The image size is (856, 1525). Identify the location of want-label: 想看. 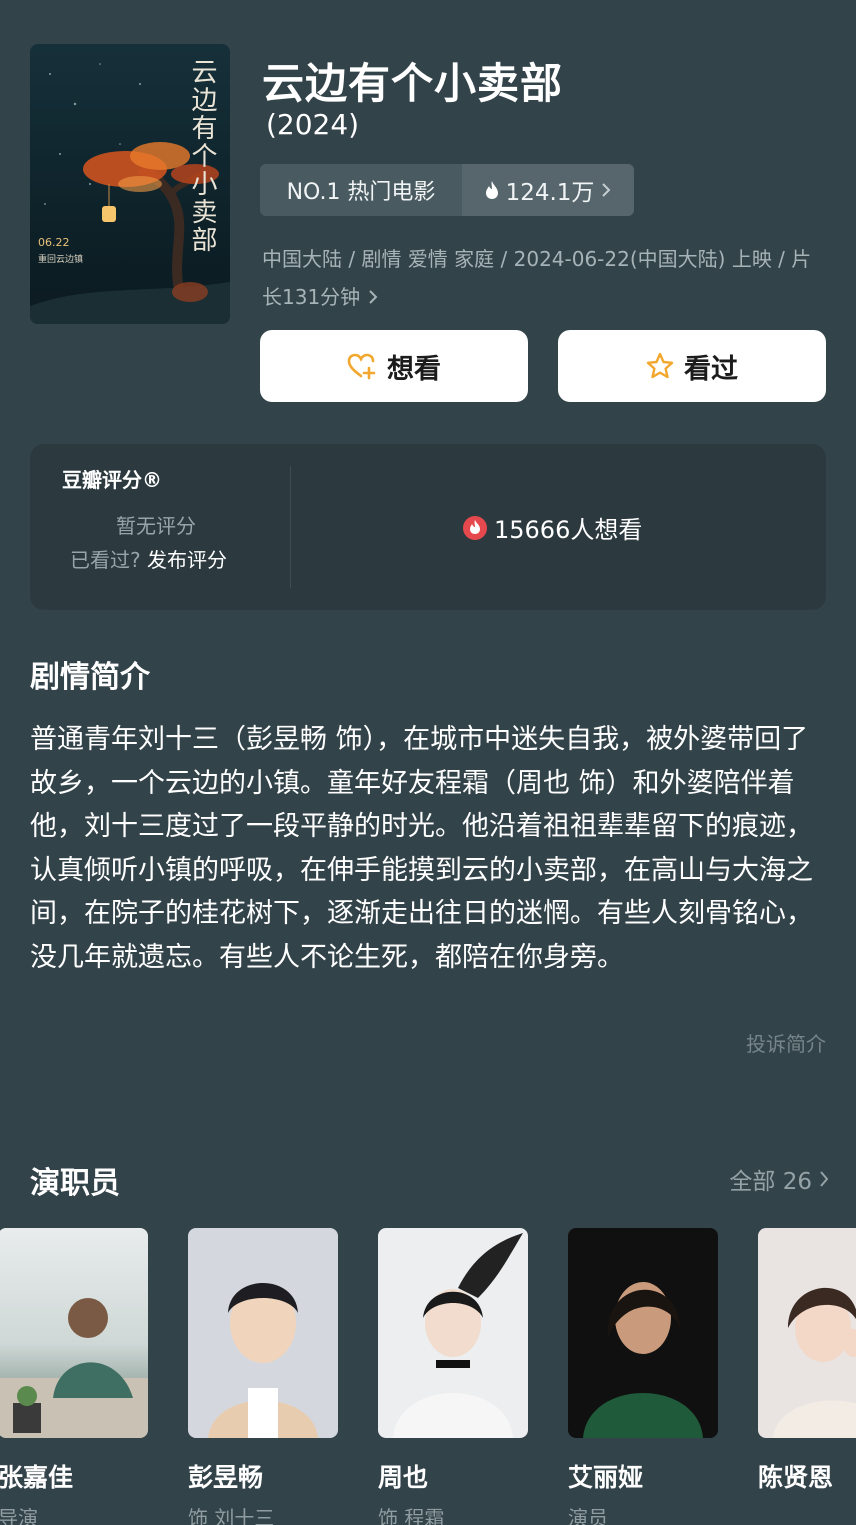
(414, 369).